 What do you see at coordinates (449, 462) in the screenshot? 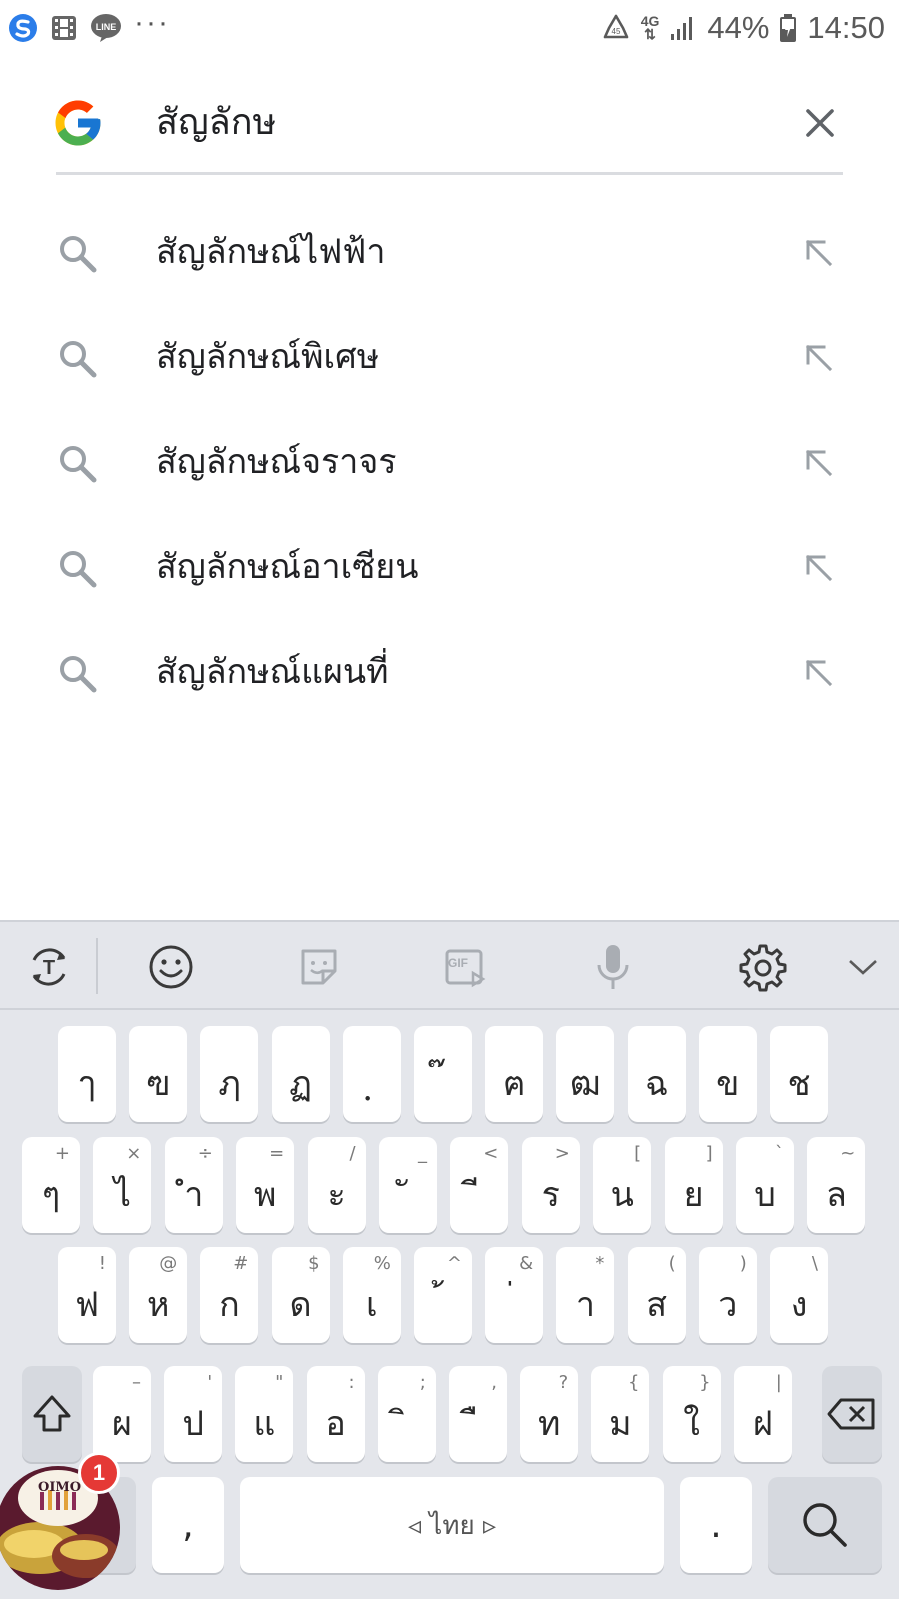
I see `suggestion-item: สัญลักษณ์จราจร` at bounding box center [449, 462].